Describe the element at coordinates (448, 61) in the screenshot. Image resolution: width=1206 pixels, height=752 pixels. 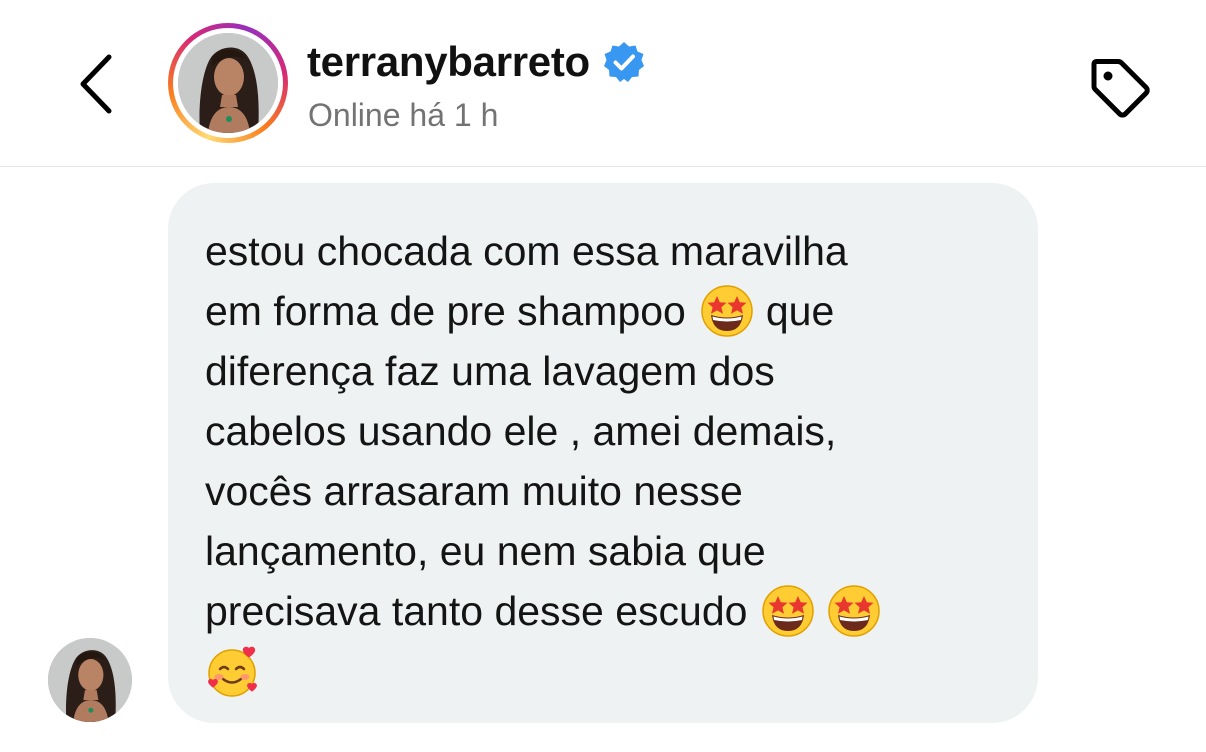
I see `username: terranybarreto` at that location.